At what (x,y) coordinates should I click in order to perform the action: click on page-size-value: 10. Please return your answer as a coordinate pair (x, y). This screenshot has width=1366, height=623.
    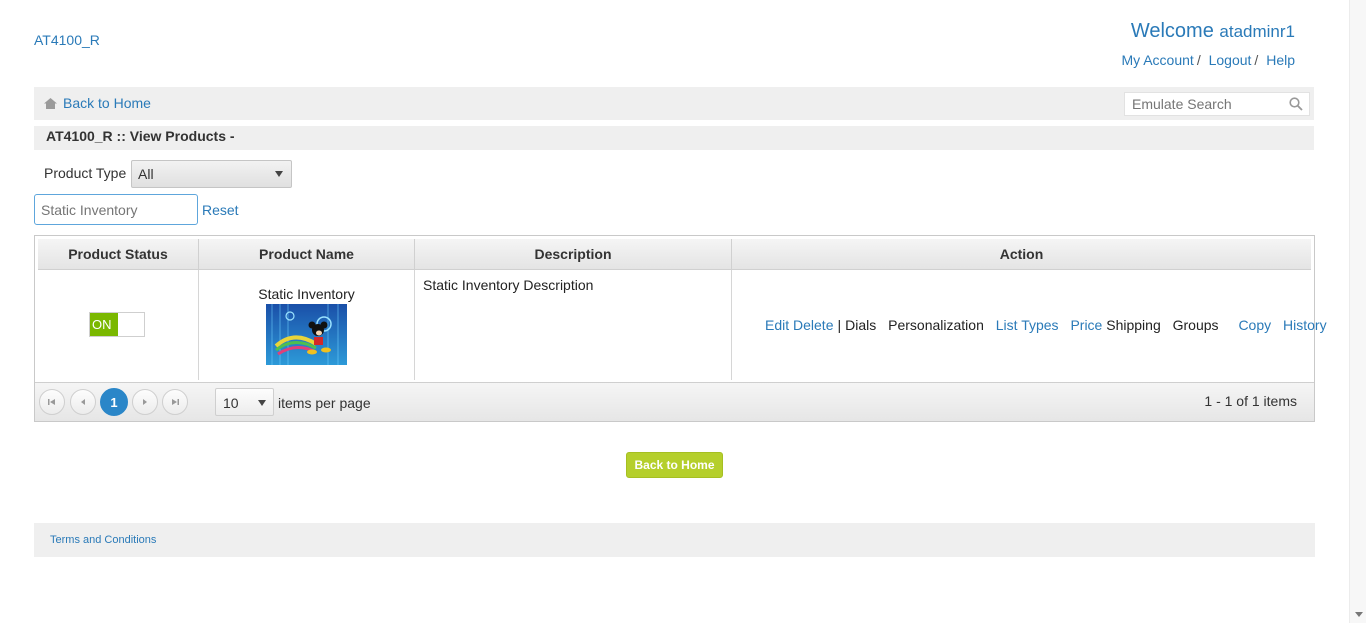
    Looking at the image, I should click on (231, 403).